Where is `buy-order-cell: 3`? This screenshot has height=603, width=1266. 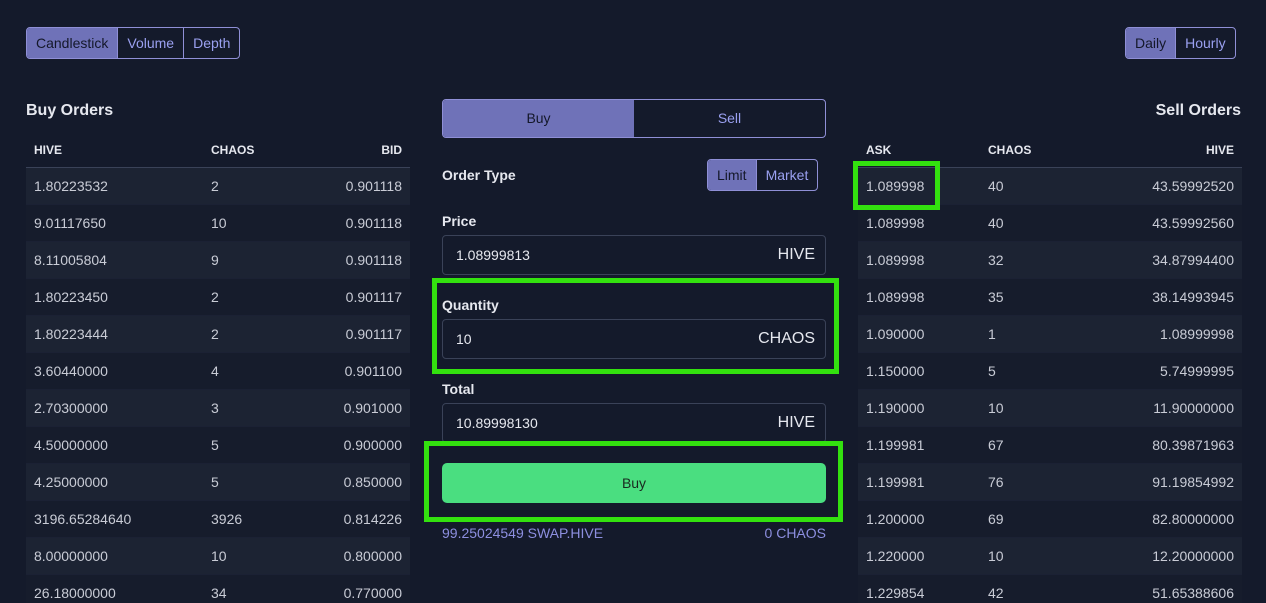 buy-order-cell: 3 is located at coordinates (253, 408).